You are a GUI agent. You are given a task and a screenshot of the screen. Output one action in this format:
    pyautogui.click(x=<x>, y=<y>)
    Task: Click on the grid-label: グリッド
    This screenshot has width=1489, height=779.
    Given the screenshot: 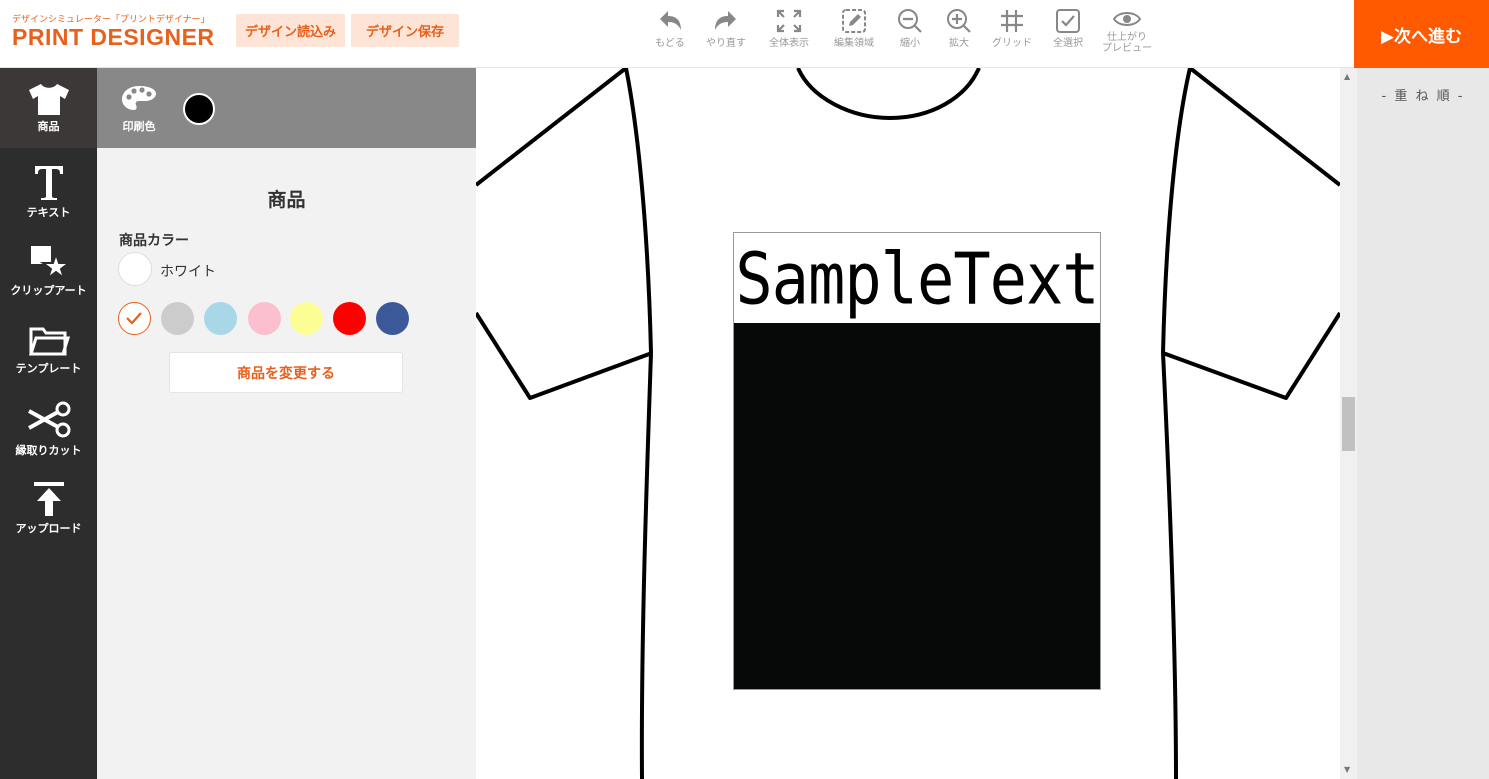 What is the action you would take?
    pyautogui.click(x=1012, y=43)
    